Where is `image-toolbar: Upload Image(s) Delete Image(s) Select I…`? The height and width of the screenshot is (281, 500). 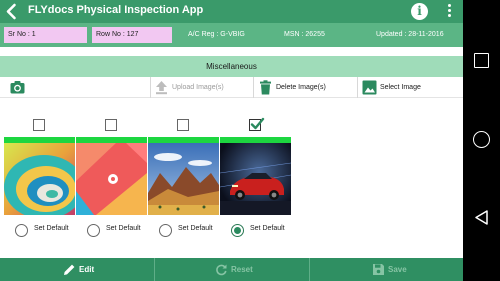
image-toolbar: Upload Image(s) Delete Image(s) Select I… is located at coordinates (231, 87).